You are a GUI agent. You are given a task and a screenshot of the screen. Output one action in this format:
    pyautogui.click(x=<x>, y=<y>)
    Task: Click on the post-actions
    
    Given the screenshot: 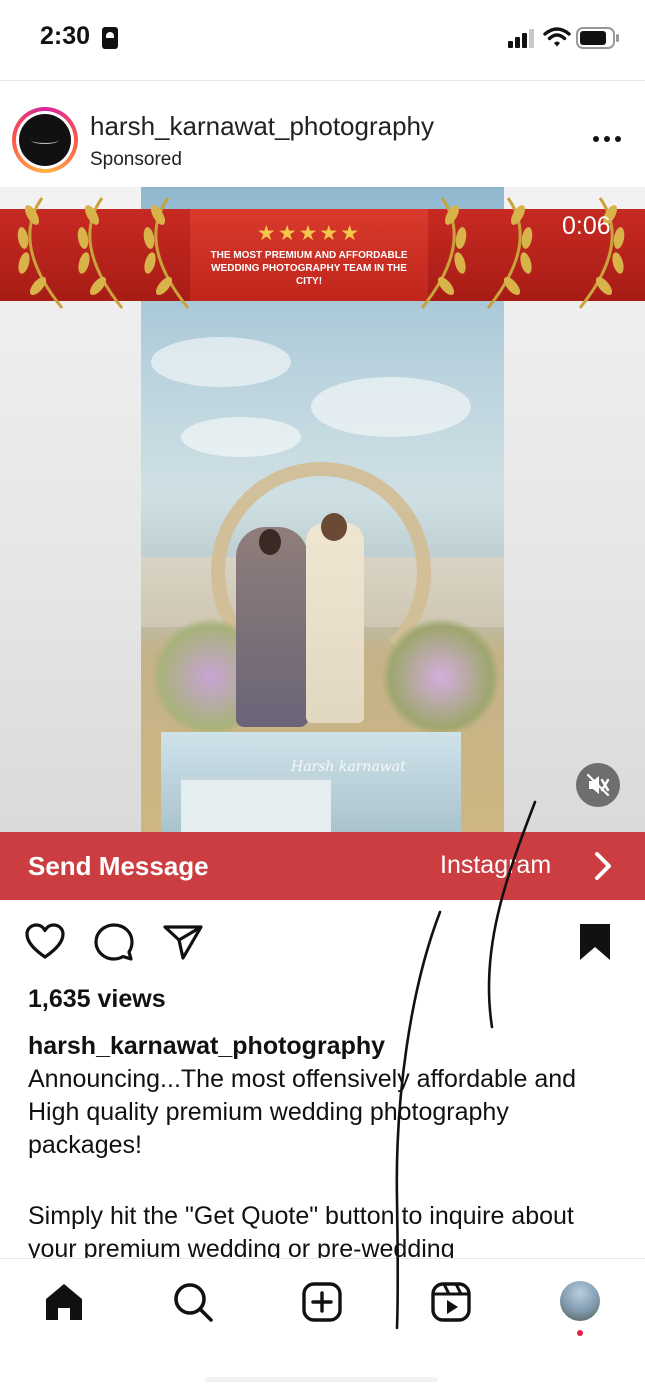 What is the action you would take?
    pyautogui.click(x=322, y=942)
    